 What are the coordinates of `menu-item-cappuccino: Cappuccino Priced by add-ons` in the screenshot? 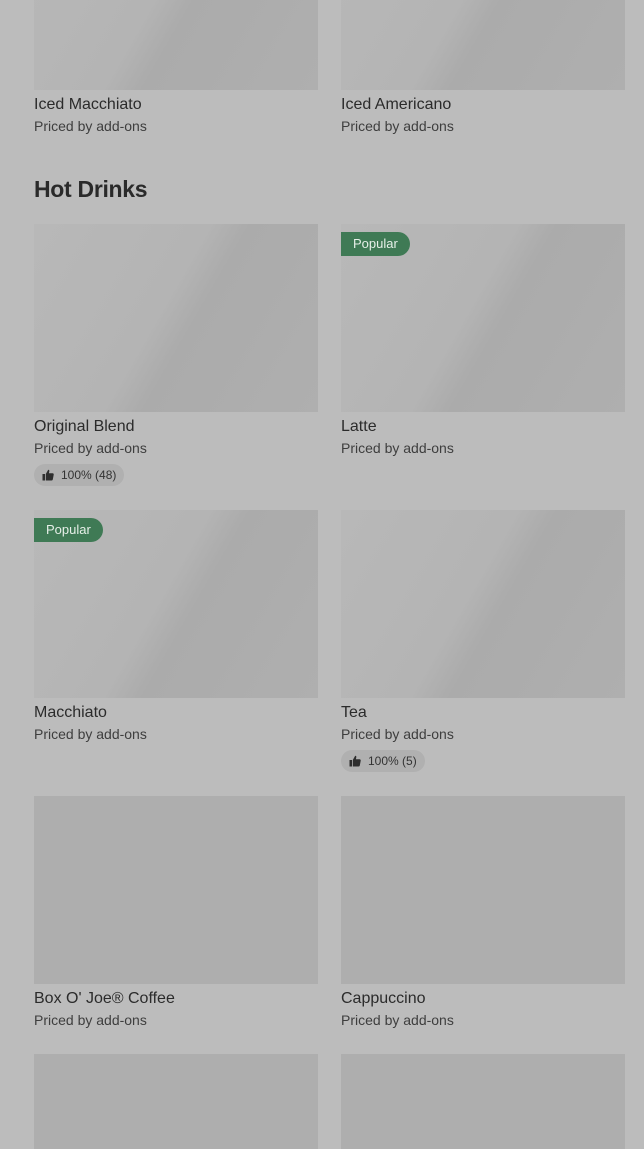 It's located at (483, 913).